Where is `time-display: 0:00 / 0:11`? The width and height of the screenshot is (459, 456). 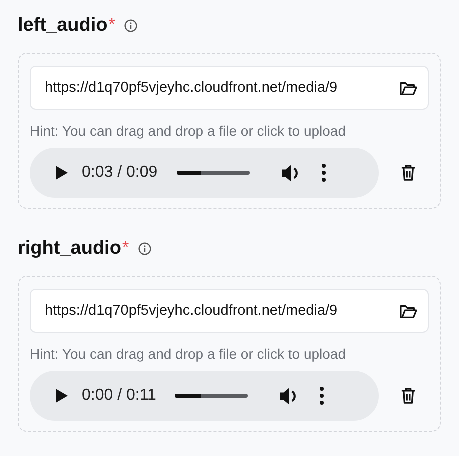 time-display: 0:00 / 0:11 is located at coordinates (119, 396).